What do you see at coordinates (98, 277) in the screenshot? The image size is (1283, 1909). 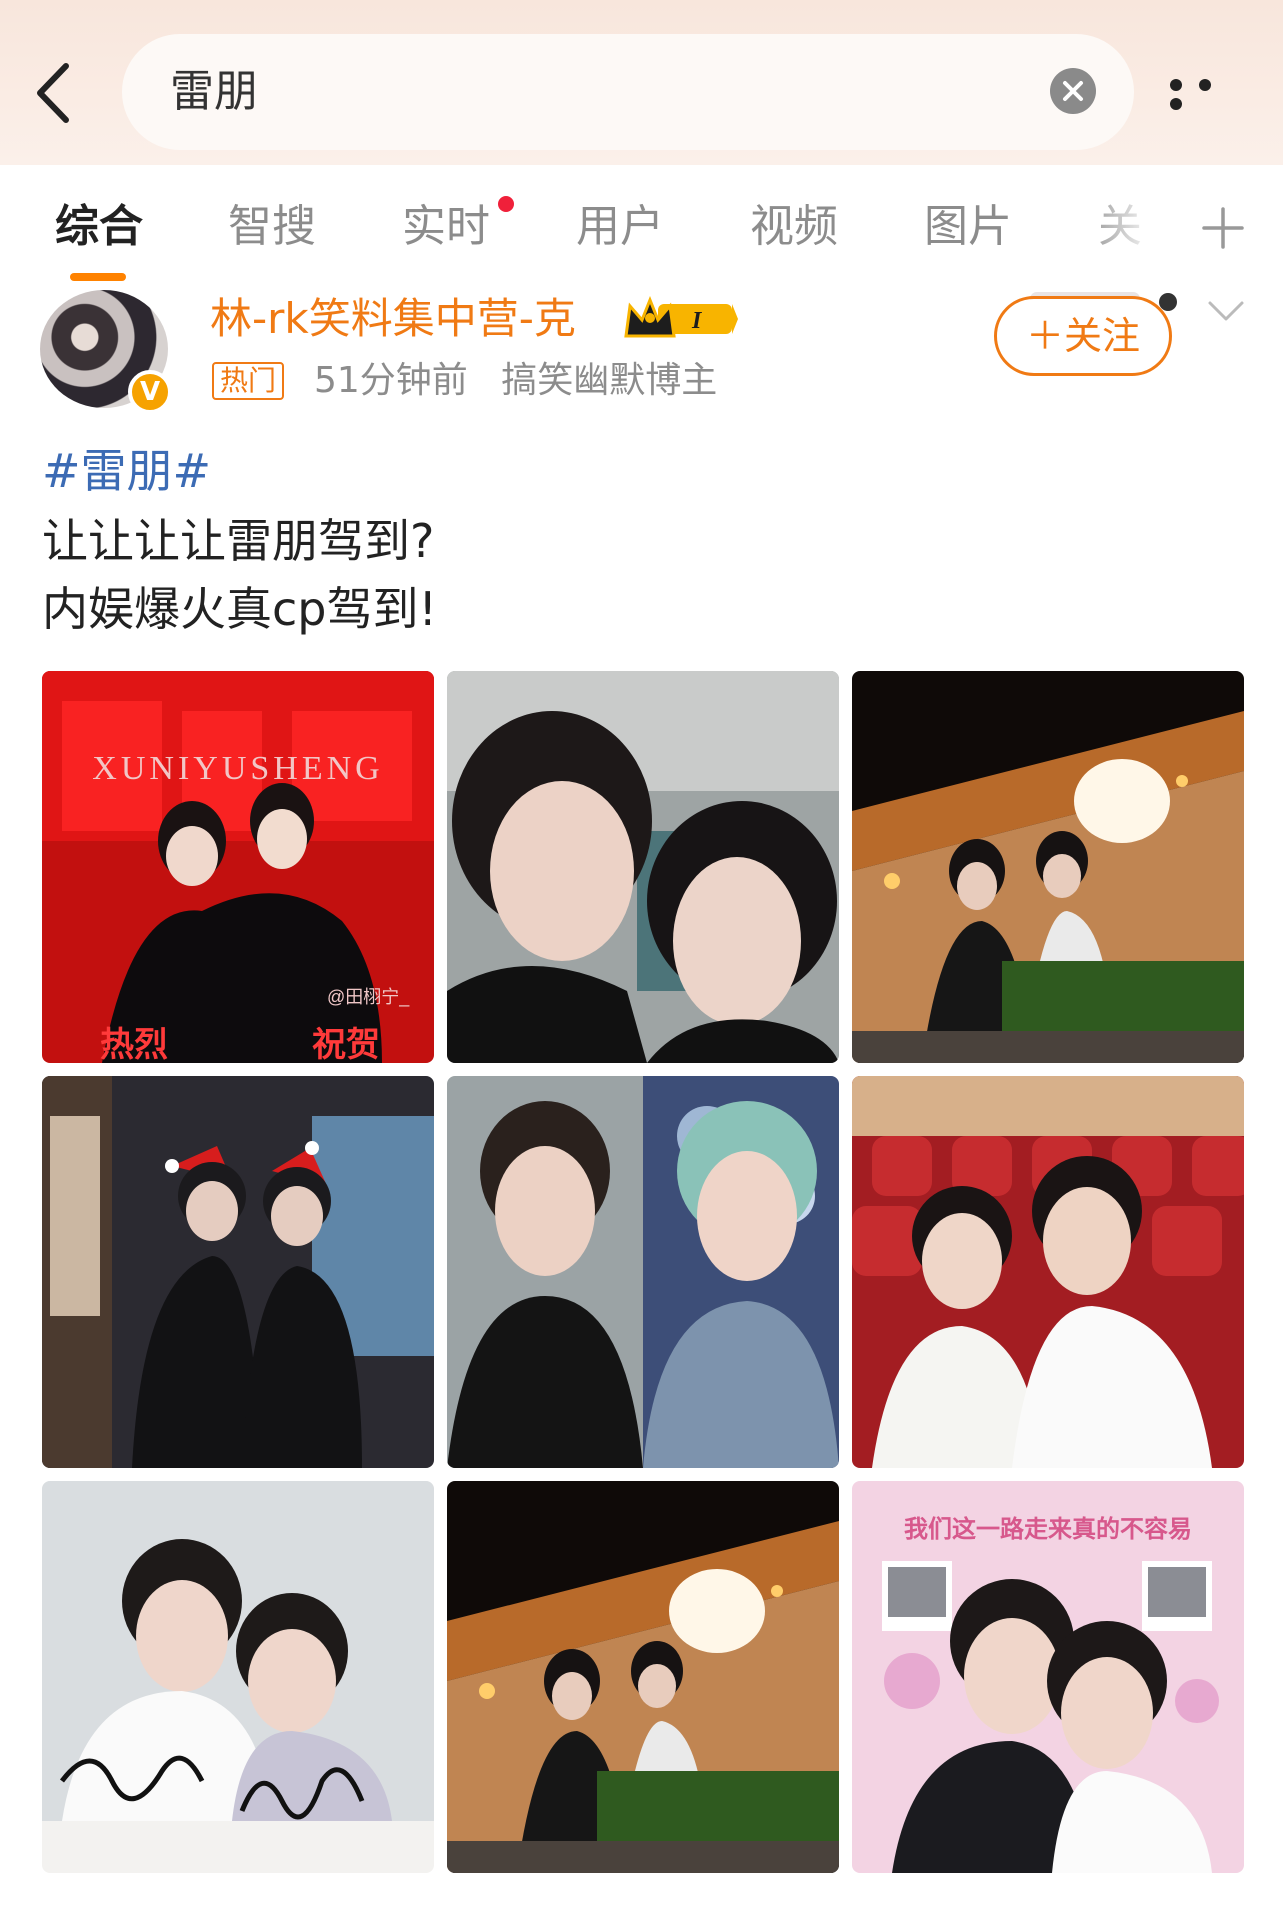 I see `active-tab-indicator` at bounding box center [98, 277].